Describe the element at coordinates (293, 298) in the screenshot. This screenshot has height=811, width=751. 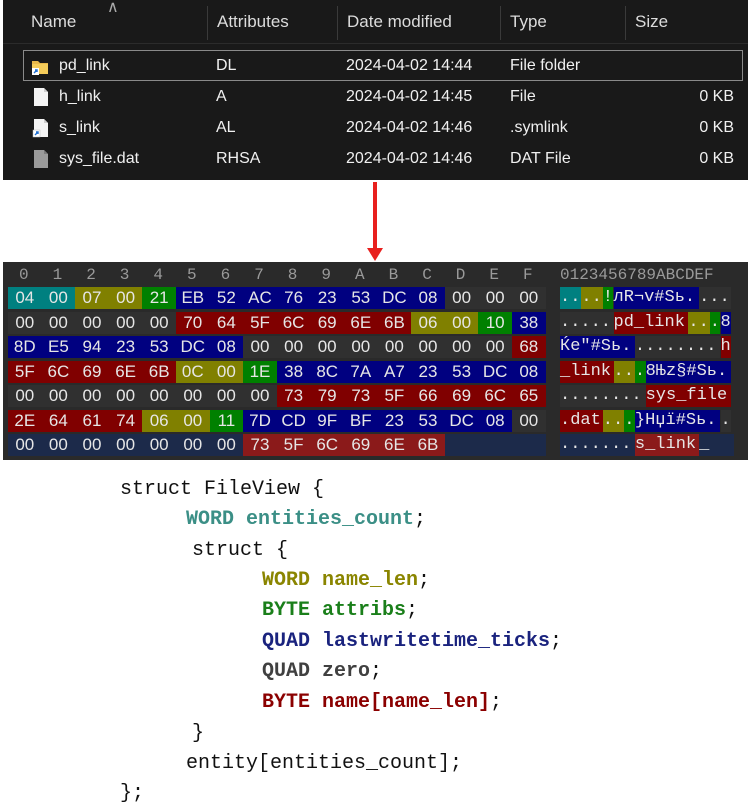
I see `hex-byte: 76` at that location.